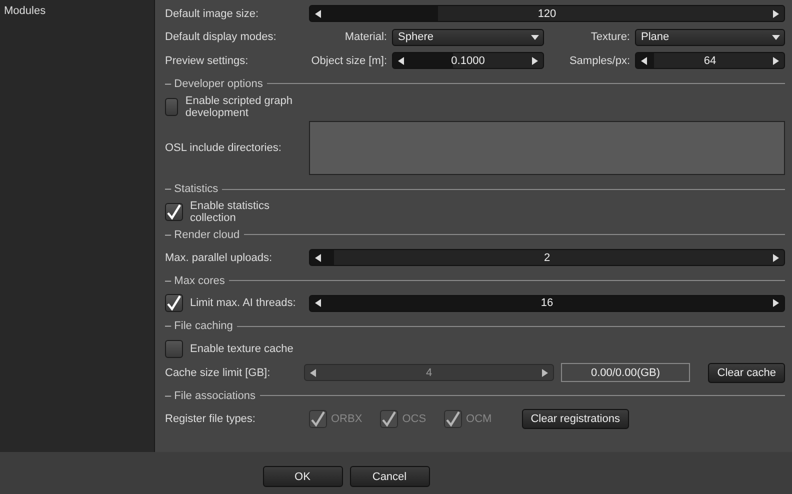  I want to click on slider: 0.1000, so click(468, 61).